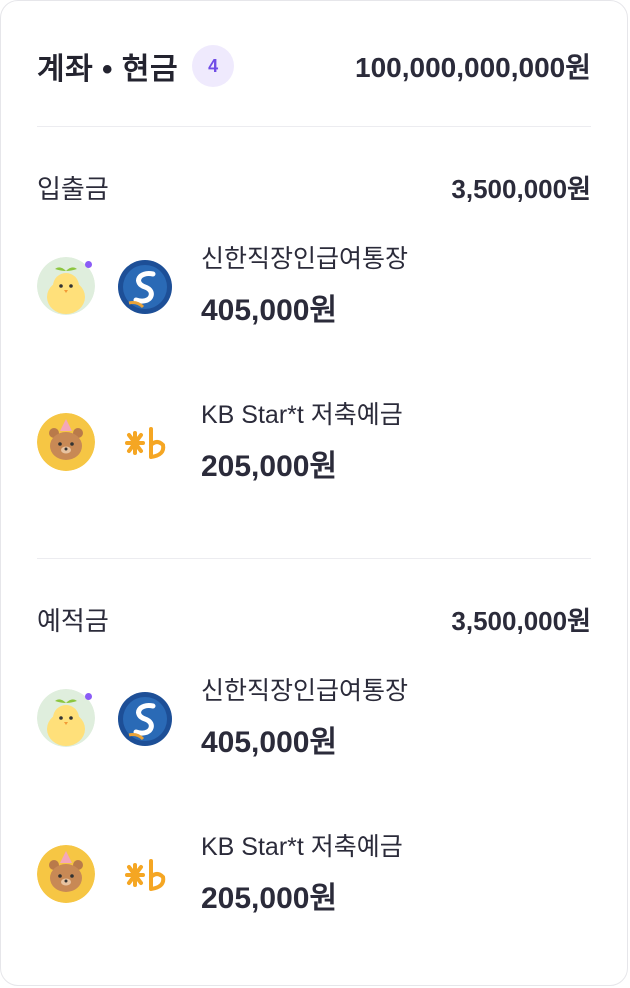  I want to click on section-header-savings: 예적금 3,500,000원, so click(314, 619).